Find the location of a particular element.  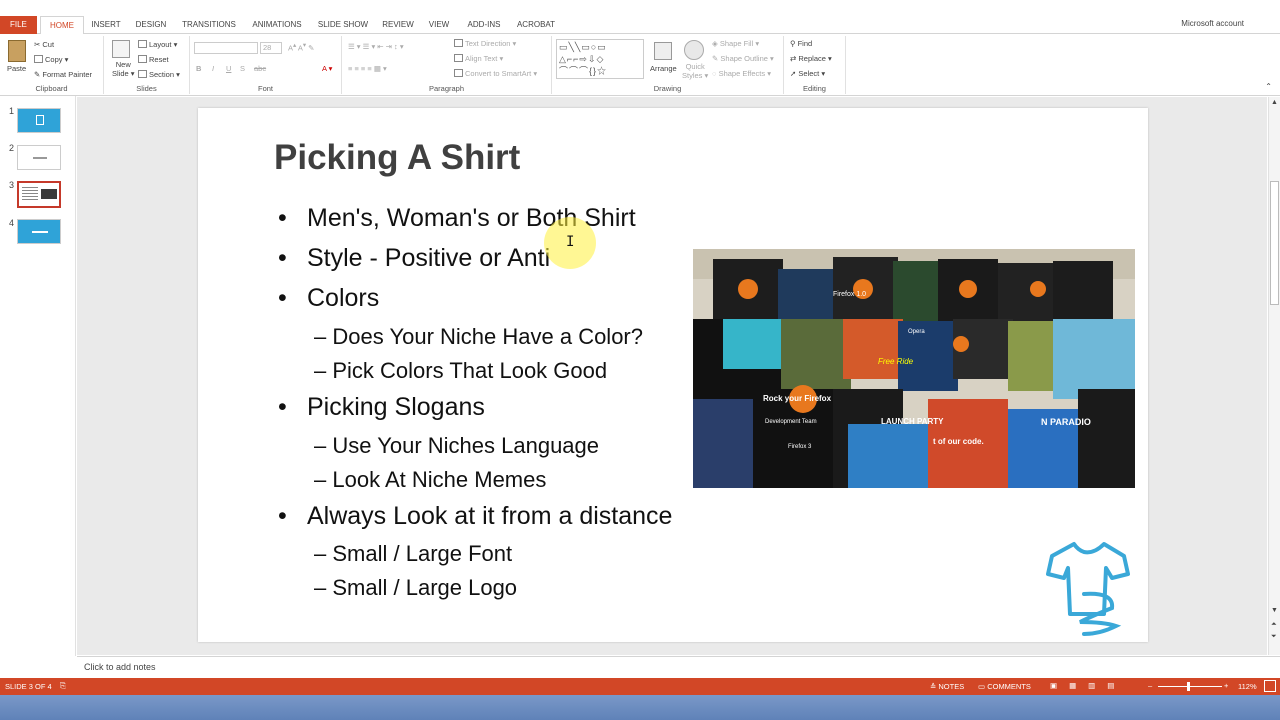

photo-text: Rock your Firefox is located at coordinates (797, 398).